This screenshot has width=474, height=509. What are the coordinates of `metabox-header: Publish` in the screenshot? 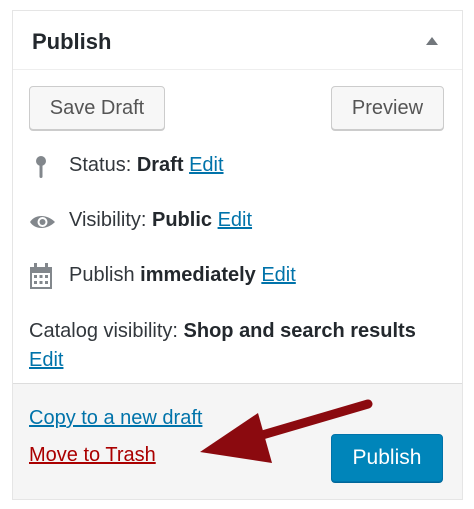 It's located at (237, 40).